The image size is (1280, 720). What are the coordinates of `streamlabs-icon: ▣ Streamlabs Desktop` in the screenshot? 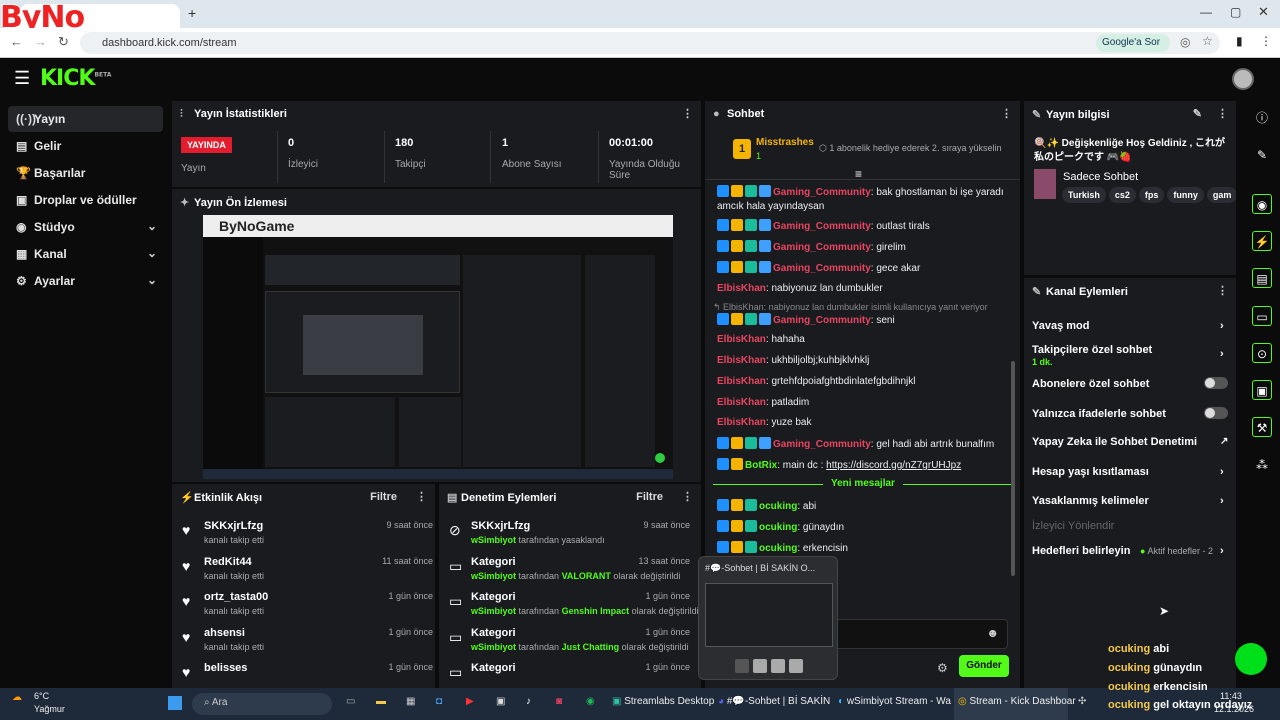 It's located at (663, 704).